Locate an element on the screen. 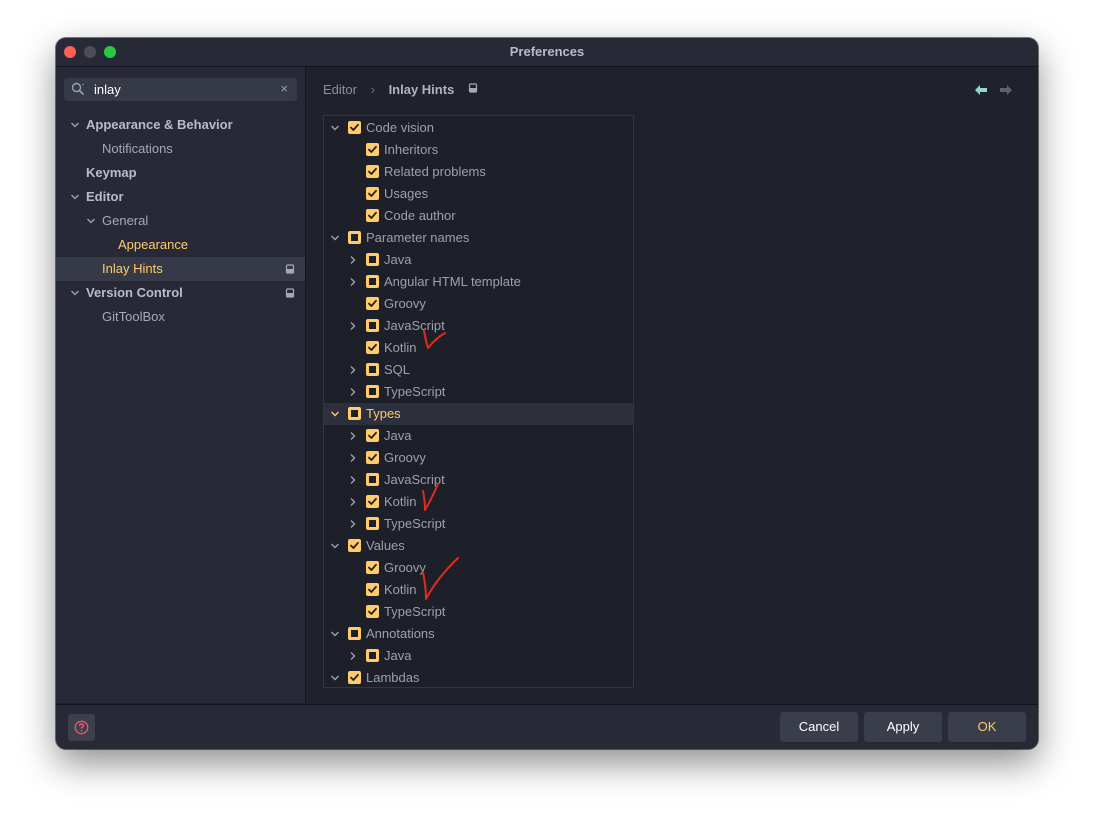 This screenshot has width=1094, height=824. sidebar-item-gittoolbox: GitToolBox is located at coordinates (180, 317).